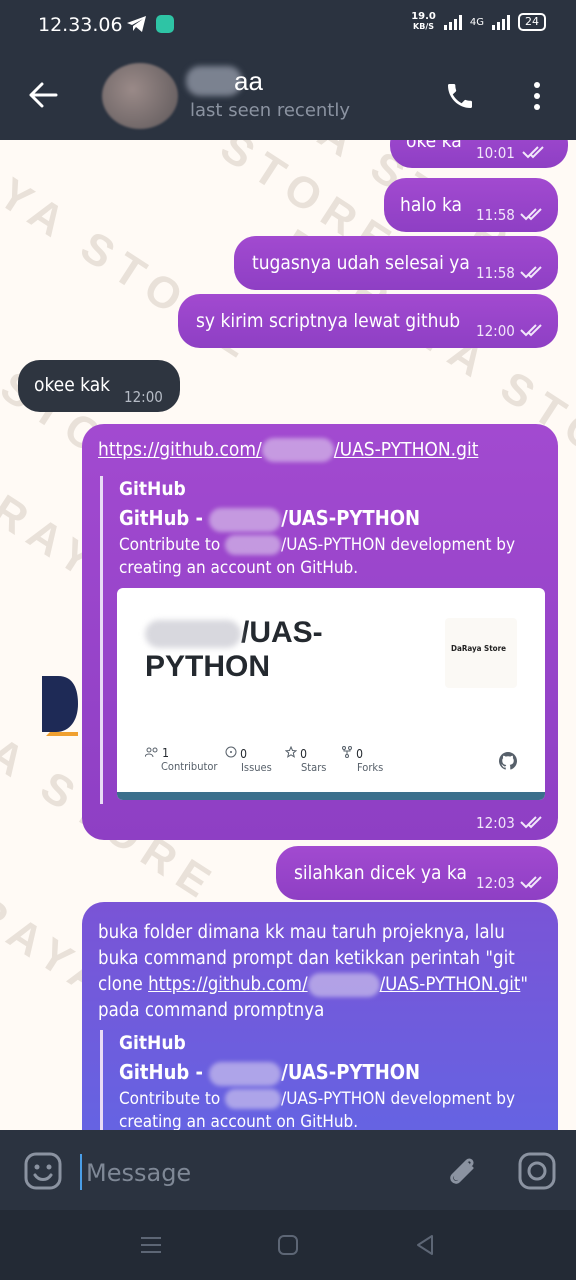 Image resolution: width=576 pixels, height=1280 pixels. What do you see at coordinates (165, 24) in the screenshot?
I see `app-notification-icon` at bounding box center [165, 24].